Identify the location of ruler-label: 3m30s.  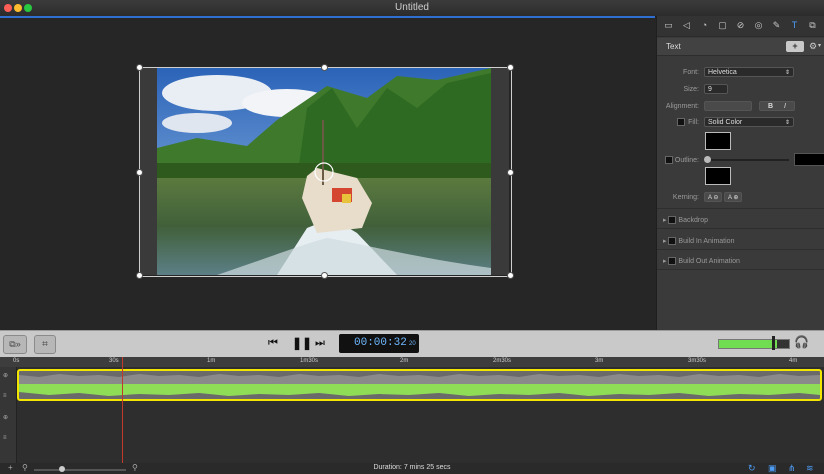
(697, 361).